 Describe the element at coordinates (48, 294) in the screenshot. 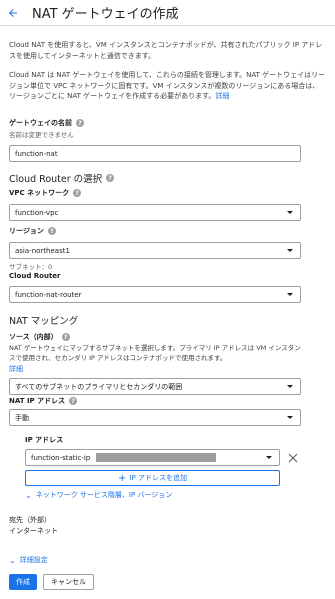

I see `cloud-router-value: function-nat-router` at that location.